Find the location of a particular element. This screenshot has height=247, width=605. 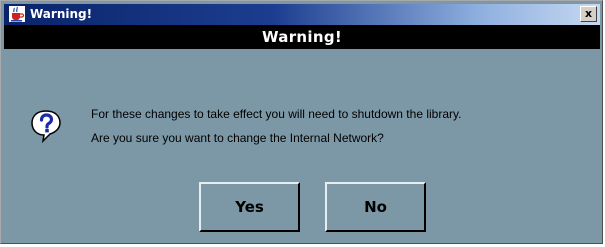

no-button: No is located at coordinates (375, 207).